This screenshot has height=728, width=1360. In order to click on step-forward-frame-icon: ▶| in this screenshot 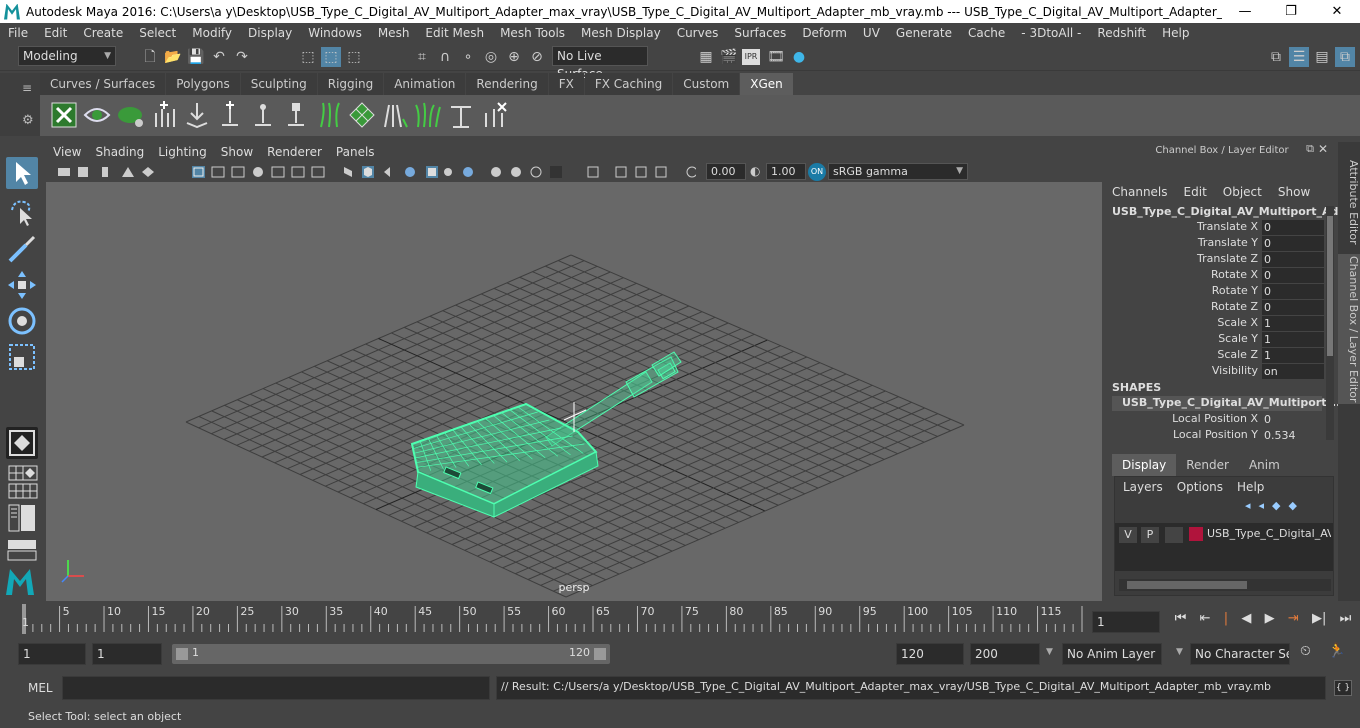, I will do `click(1319, 621)`.